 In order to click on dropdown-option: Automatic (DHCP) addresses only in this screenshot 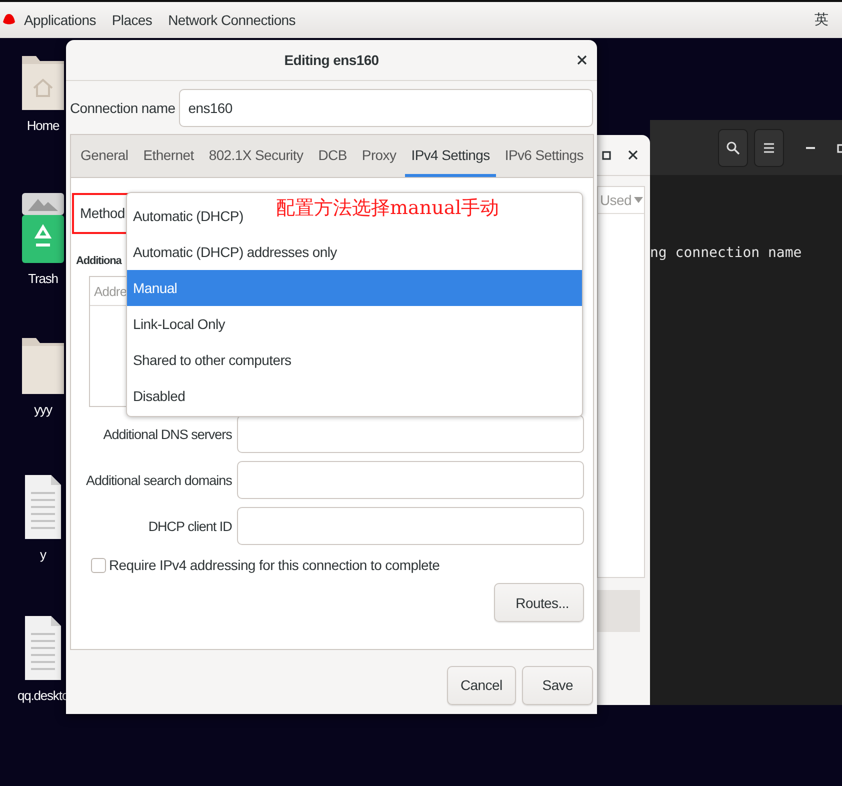, I will do `click(235, 252)`.